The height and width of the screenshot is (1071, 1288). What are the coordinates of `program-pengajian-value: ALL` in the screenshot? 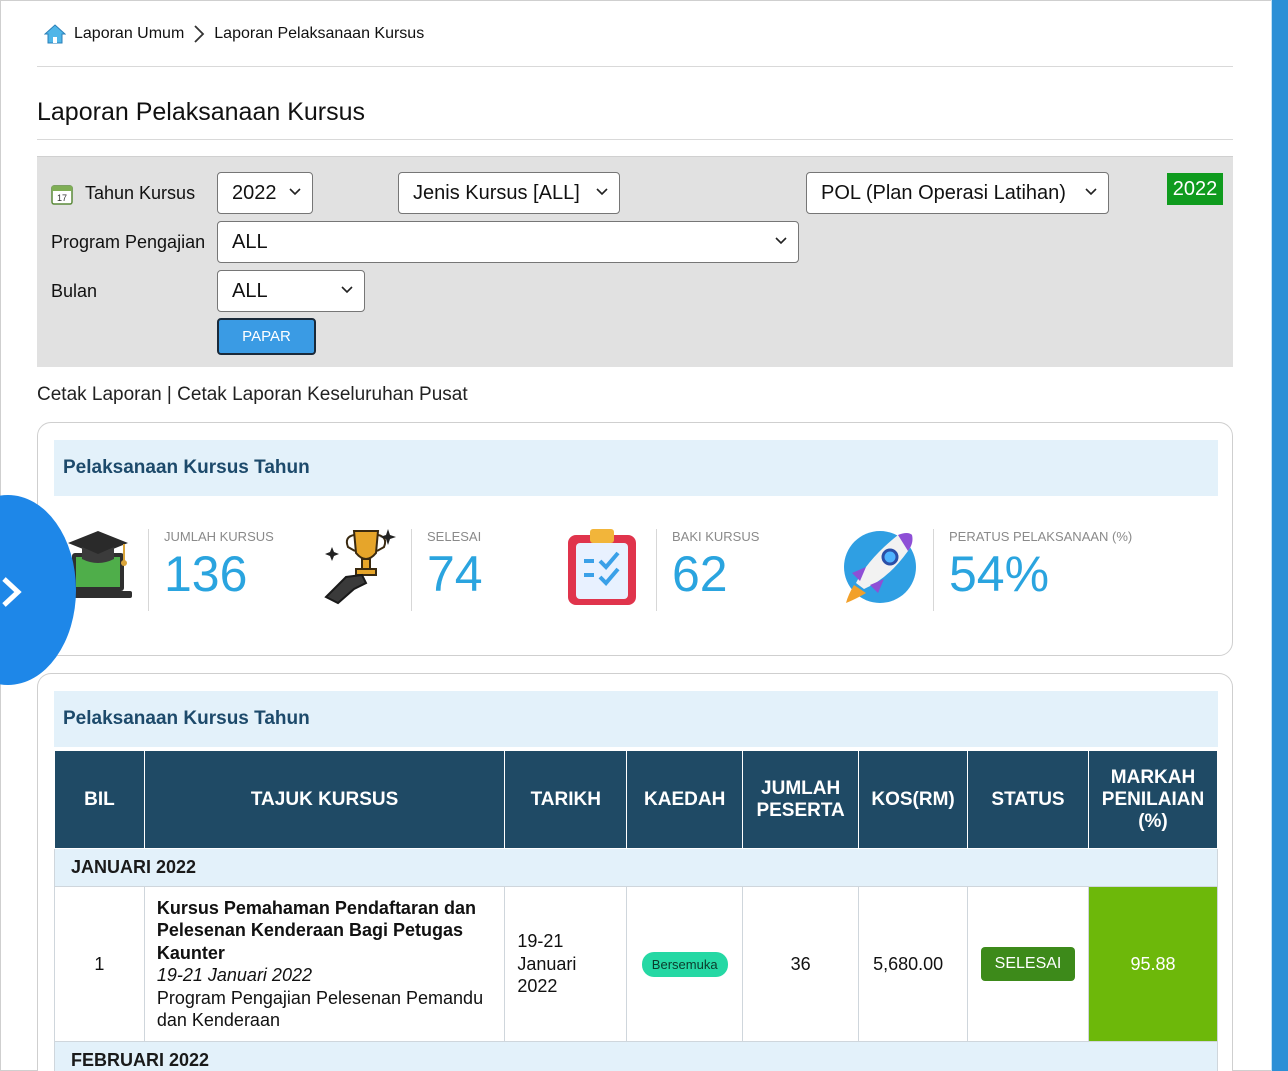 It's located at (250, 241).